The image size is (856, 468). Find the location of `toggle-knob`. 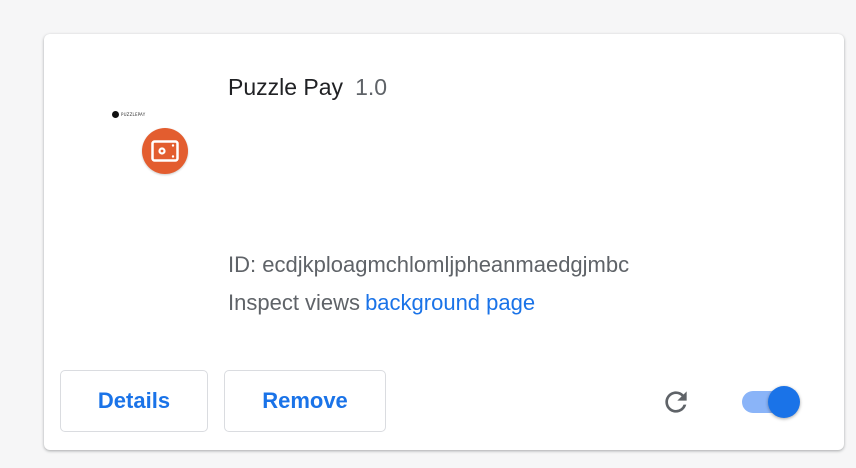

toggle-knob is located at coordinates (784, 402).